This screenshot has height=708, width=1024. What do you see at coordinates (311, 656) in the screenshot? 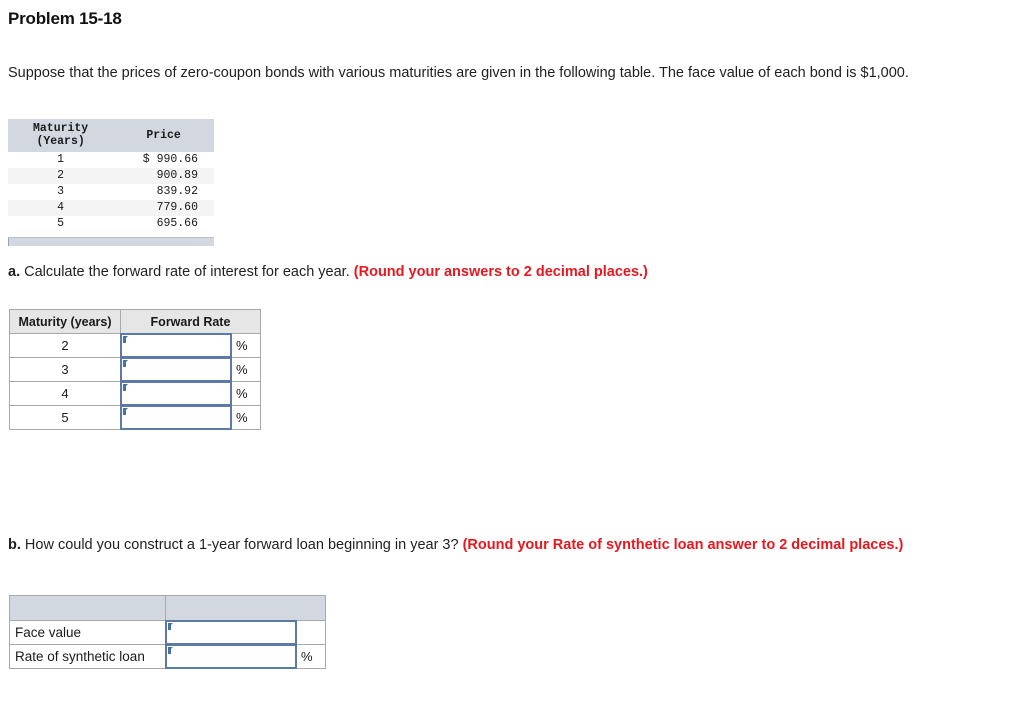
I see `synthetic-loan-percent-symbol: %` at bounding box center [311, 656].